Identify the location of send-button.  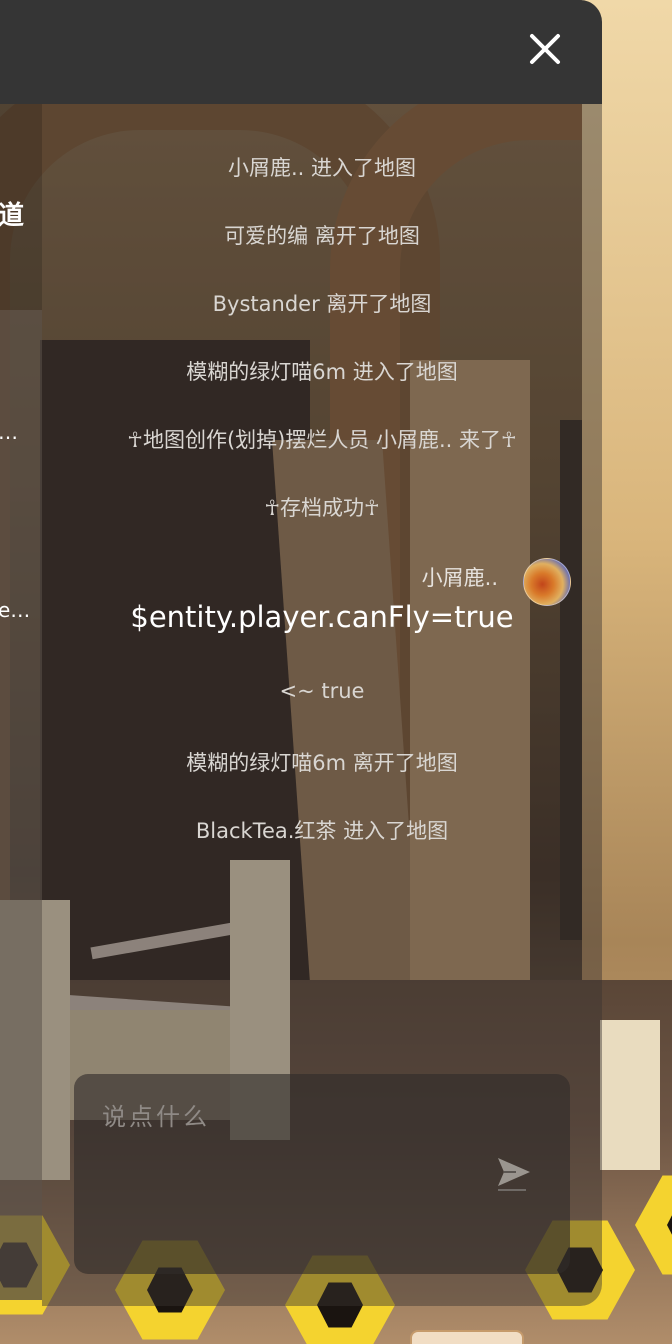
(514, 1172).